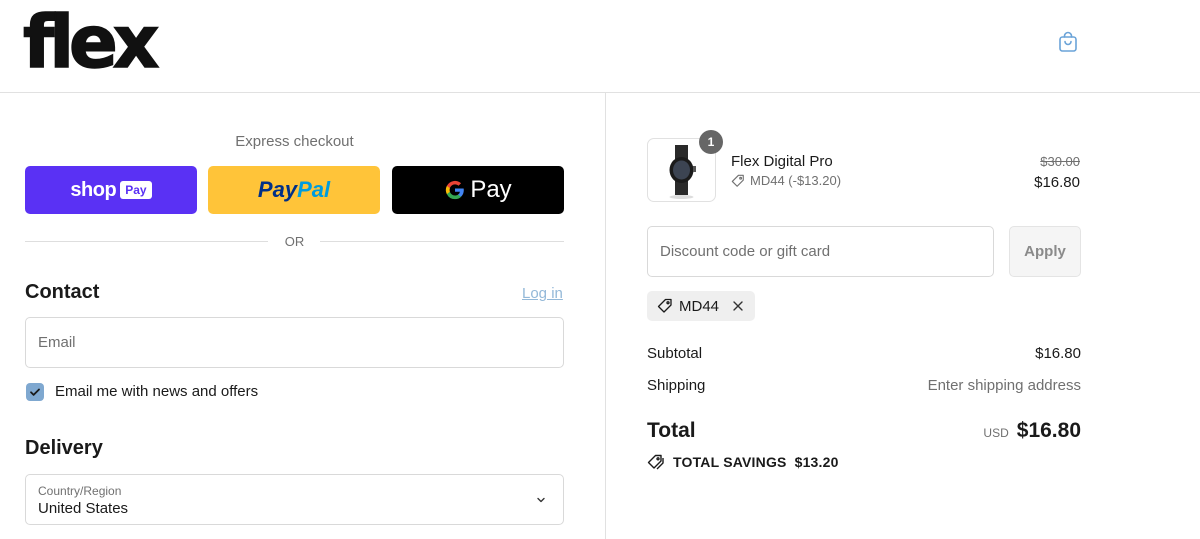  I want to click on shipping-value: Enter shipping address, so click(1004, 385).